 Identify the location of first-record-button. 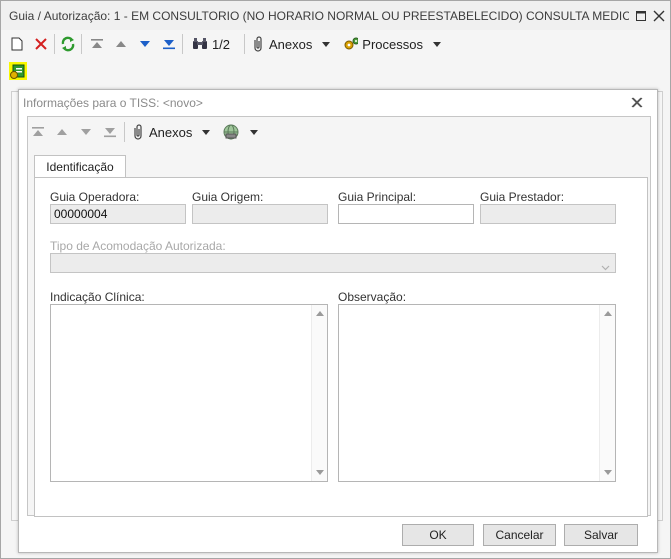
(97, 44).